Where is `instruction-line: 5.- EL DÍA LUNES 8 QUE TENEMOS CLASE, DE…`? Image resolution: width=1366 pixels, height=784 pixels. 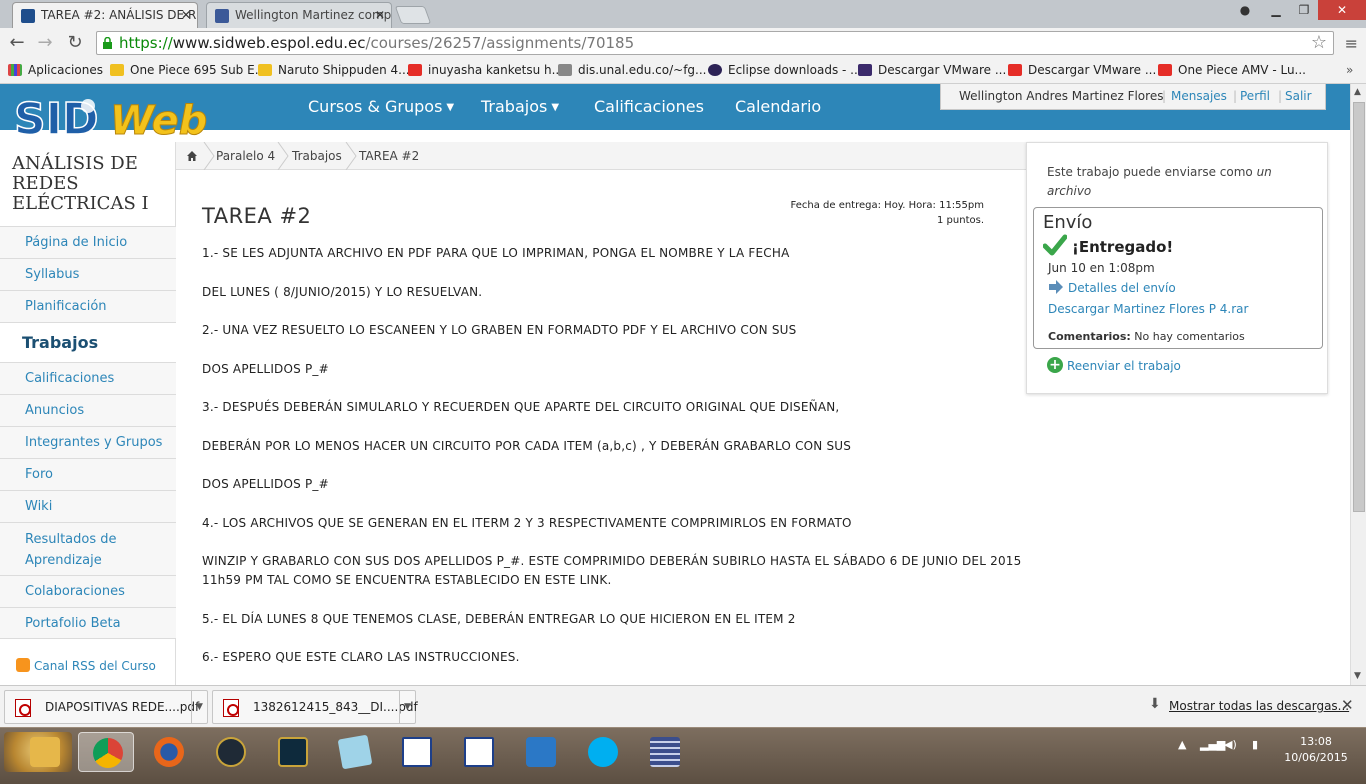 instruction-line: 5.- EL DÍA LUNES 8 QUE TENEMOS CLASE, DE… is located at coordinates (499, 619).